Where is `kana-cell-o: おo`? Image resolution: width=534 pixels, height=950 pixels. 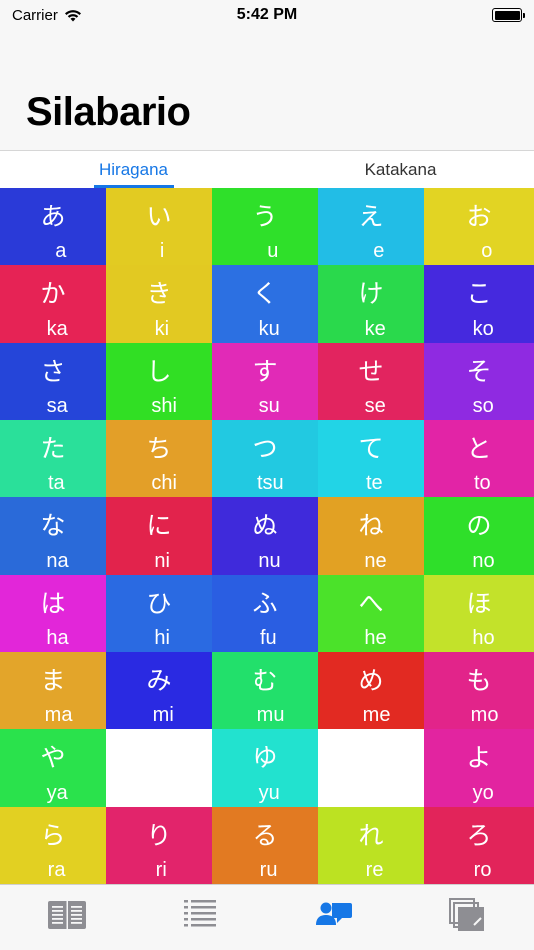
kana-cell-o: おo is located at coordinates (479, 227).